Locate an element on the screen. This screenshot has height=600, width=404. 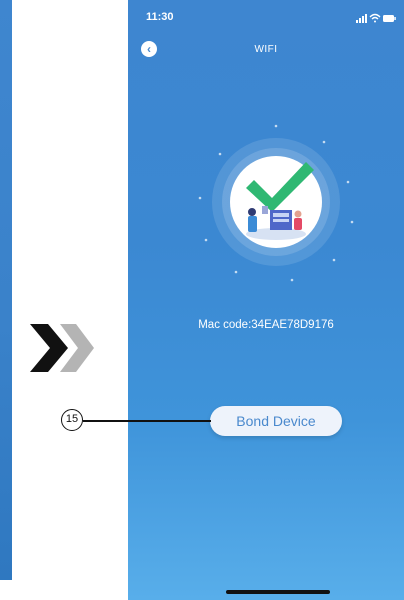
home-indicator is located at coordinates (278, 592).